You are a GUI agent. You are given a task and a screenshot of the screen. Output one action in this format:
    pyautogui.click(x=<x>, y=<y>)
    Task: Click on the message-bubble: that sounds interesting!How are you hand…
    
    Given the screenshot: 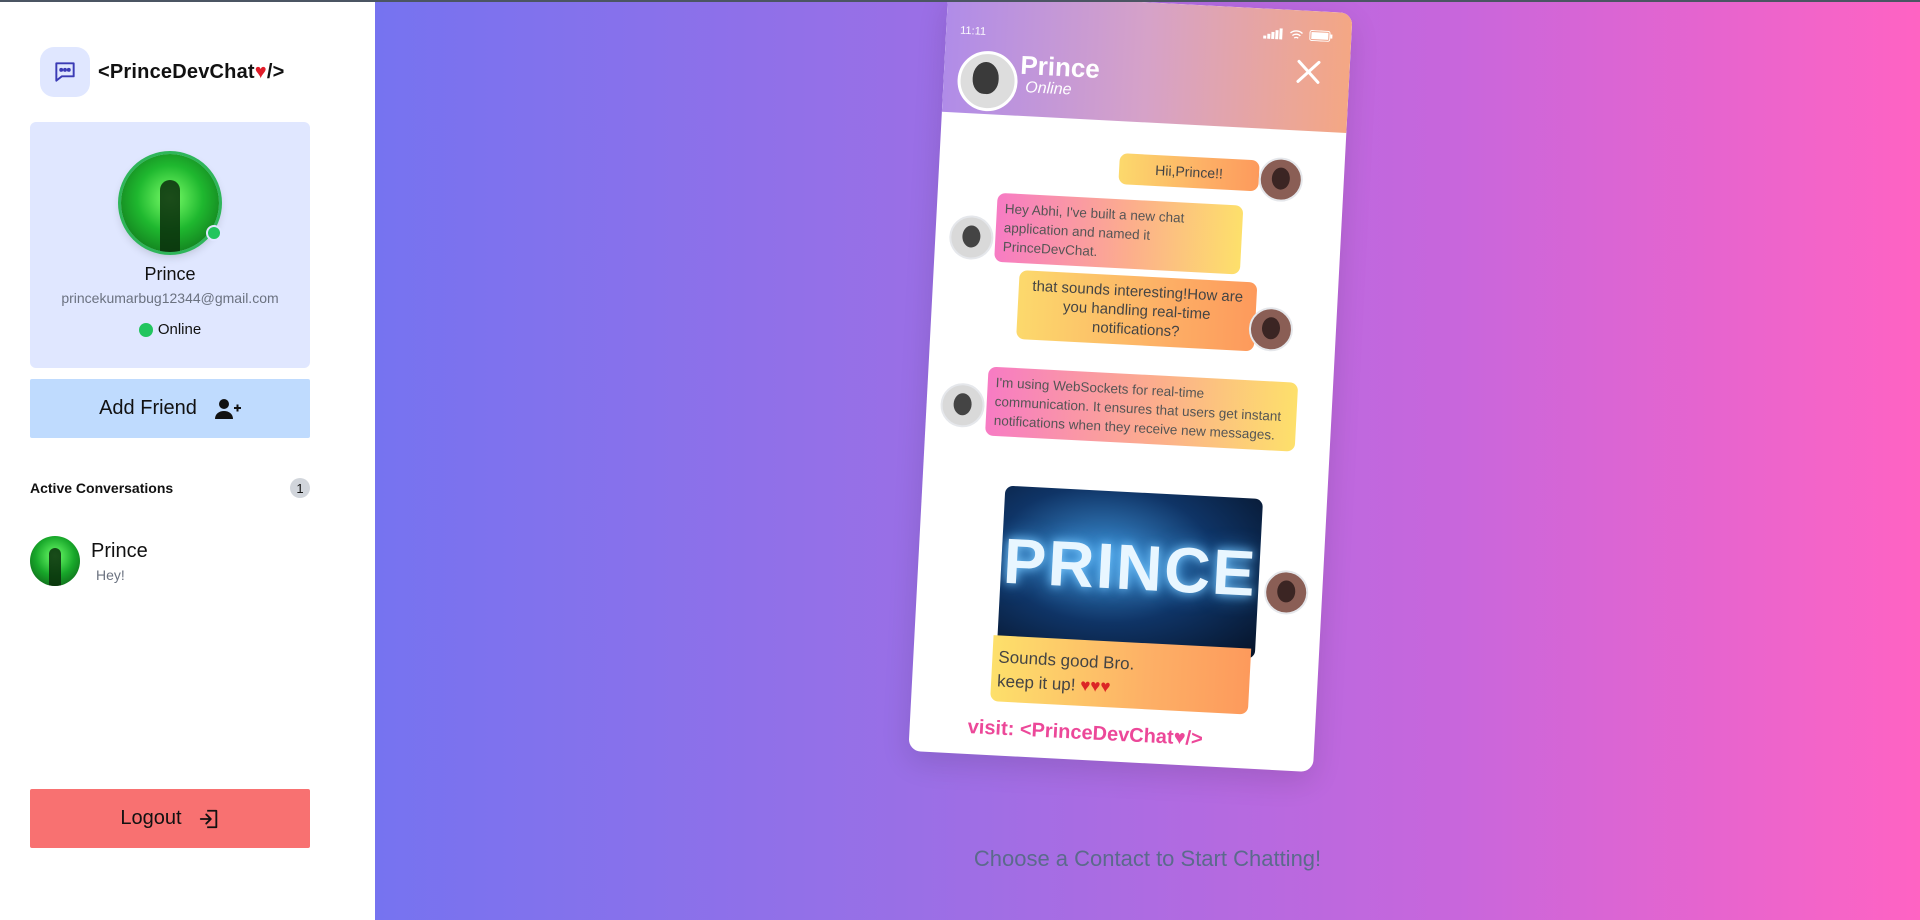 What is the action you would take?
    pyautogui.click(x=1137, y=311)
    